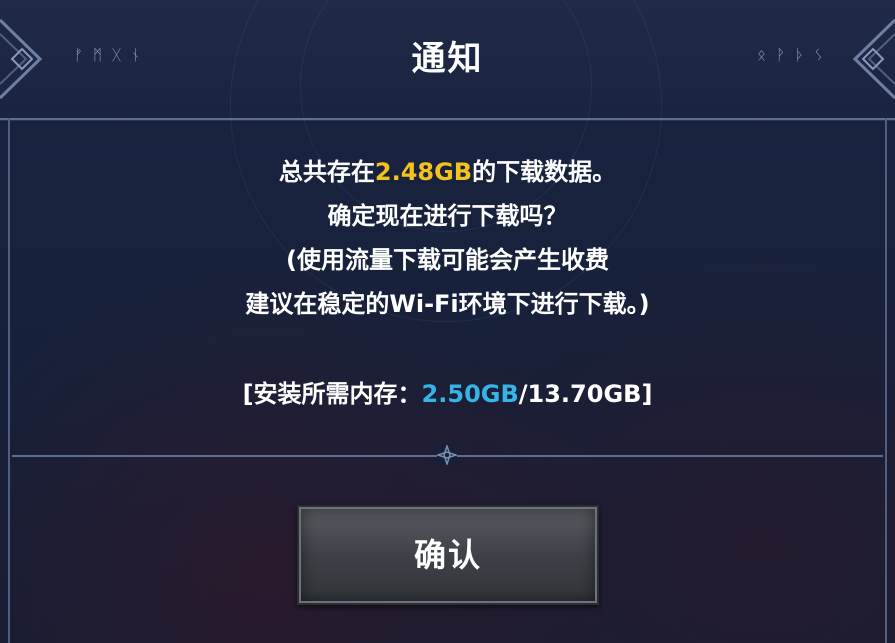  I want to click on install-memory-info: [安装所需内存：2.50GB/13.70GB], so click(447, 394).